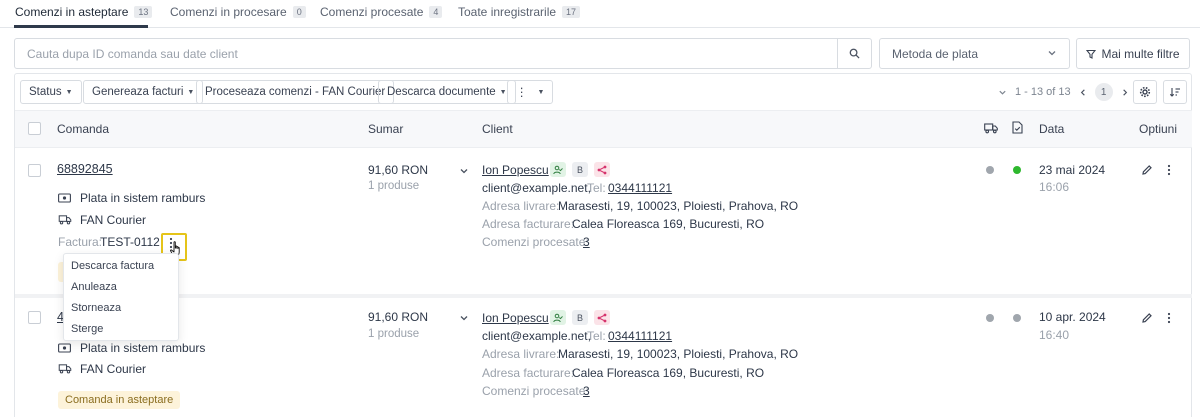 The image size is (1200, 417). What do you see at coordinates (96, 308) in the screenshot?
I see `menu-item-reverse: Storneaza` at bounding box center [96, 308].